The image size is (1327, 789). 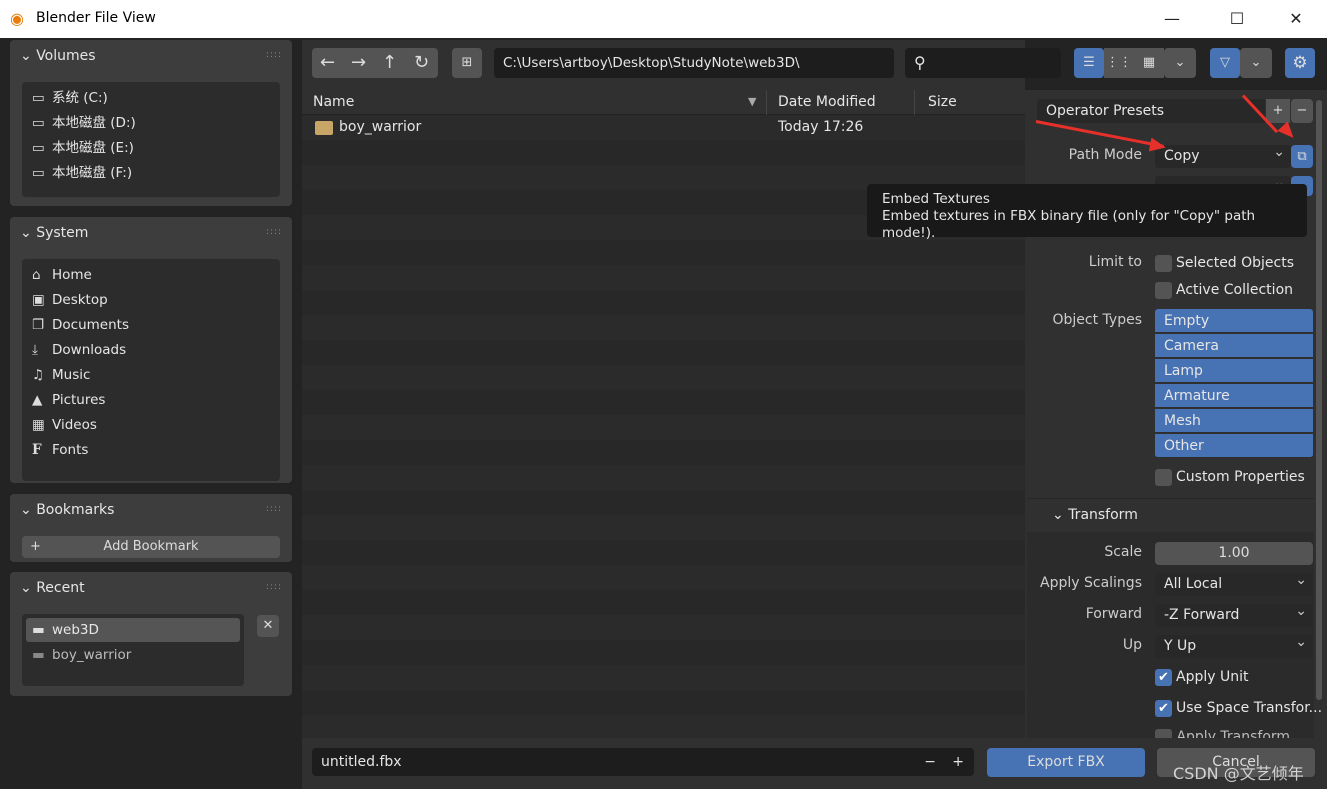 What do you see at coordinates (1180, 63) in the screenshot?
I see `display-options-dropdown: ⌄` at bounding box center [1180, 63].